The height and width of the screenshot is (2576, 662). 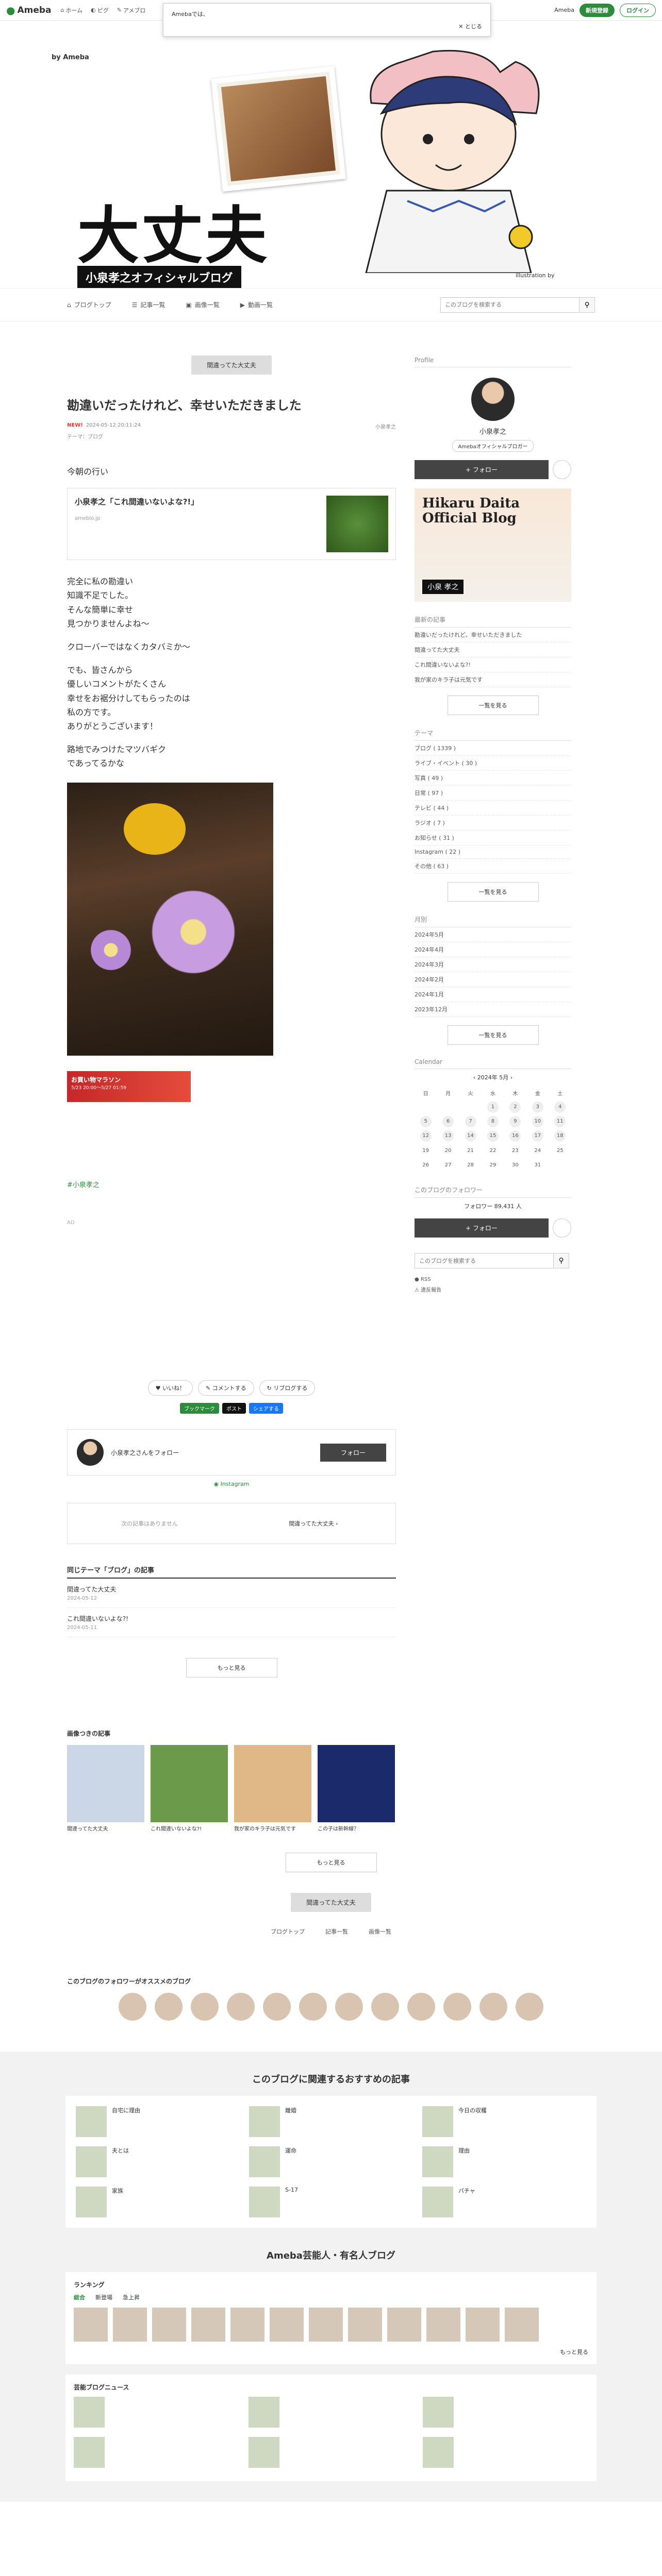 I want to click on recommend-item: 家族, so click(x=158, y=2202).